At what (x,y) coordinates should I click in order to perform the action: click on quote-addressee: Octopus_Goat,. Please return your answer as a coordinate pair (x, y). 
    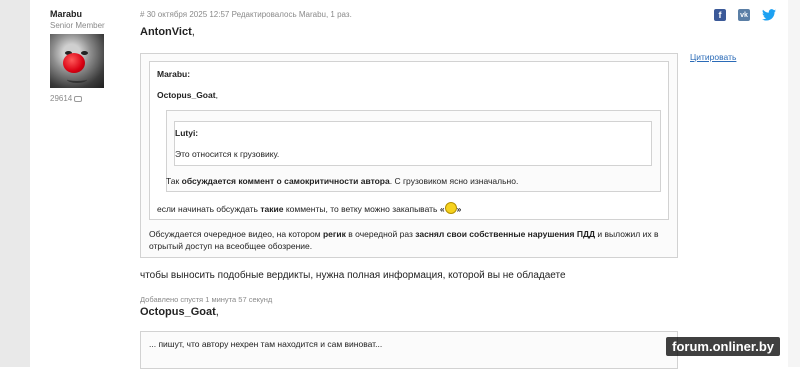
    Looking at the image, I should click on (187, 95).